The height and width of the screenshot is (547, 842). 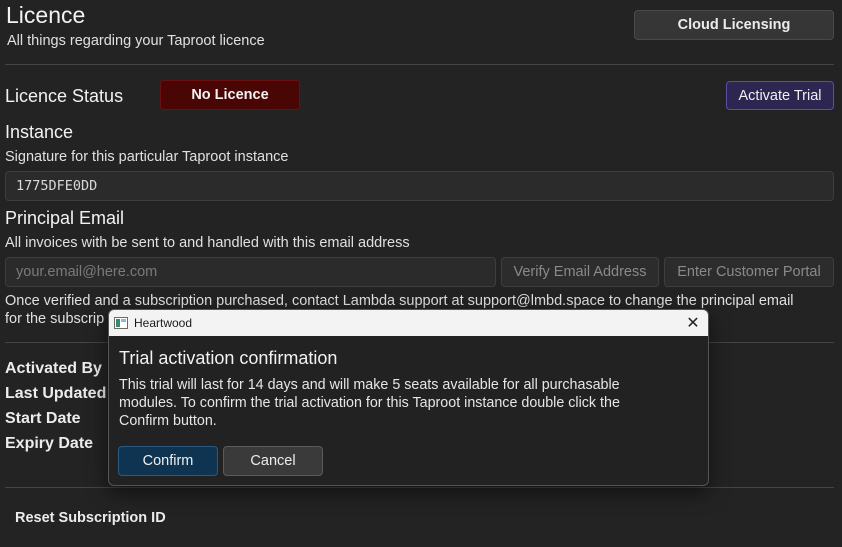 I want to click on dialog-body-line: Confirm button., so click(x=168, y=421).